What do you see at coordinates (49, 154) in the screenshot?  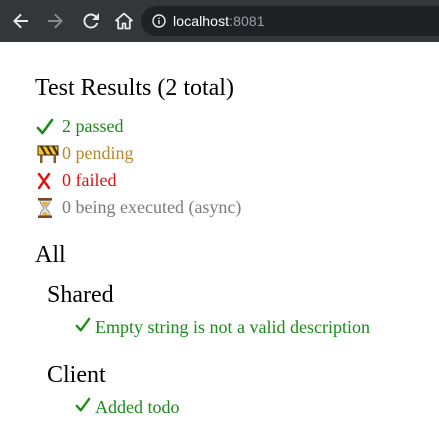 I see `construction-barrier-icon` at bounding box center [49, 154].